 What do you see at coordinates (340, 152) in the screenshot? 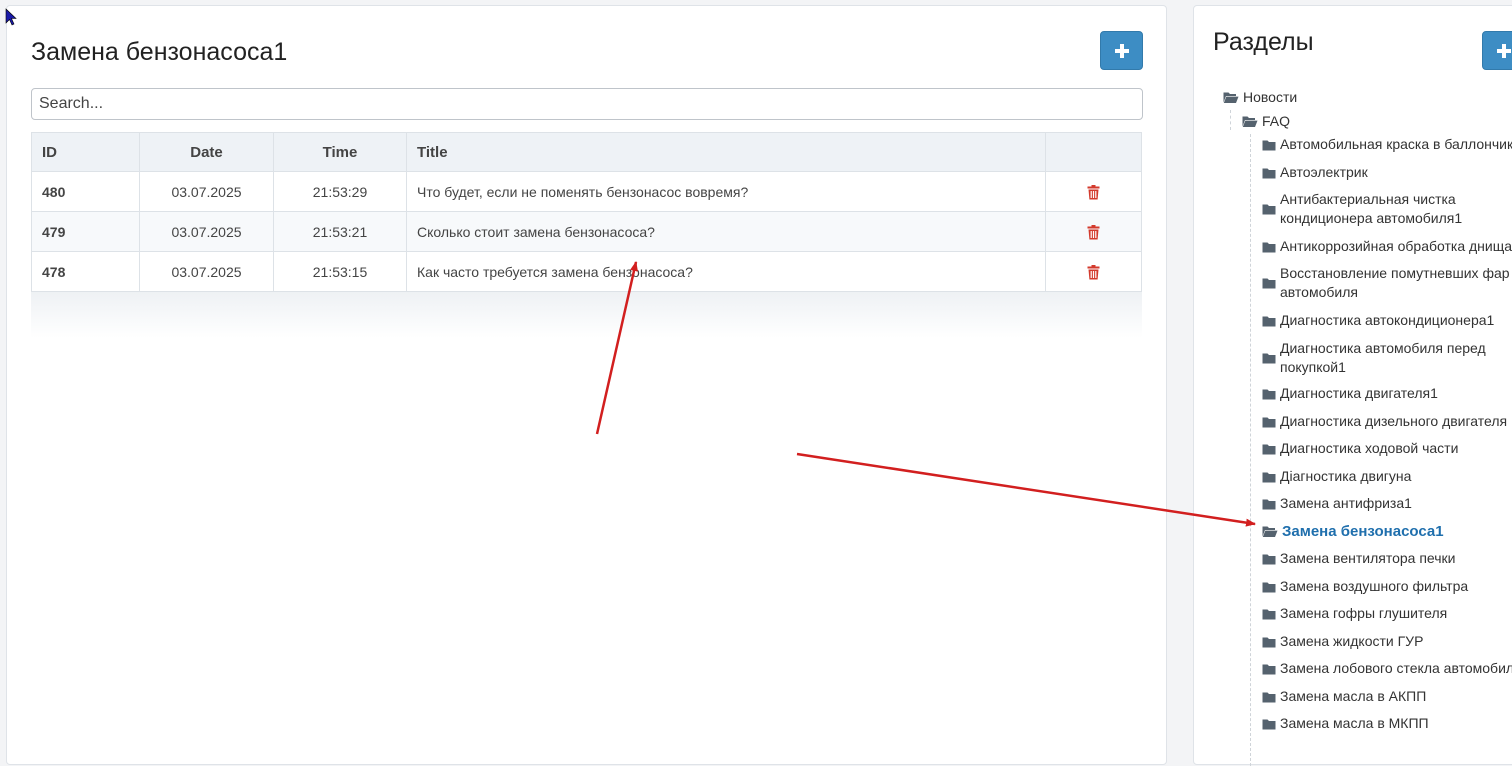
I see `column-header-time: Time` at bounding box center [340, 152].